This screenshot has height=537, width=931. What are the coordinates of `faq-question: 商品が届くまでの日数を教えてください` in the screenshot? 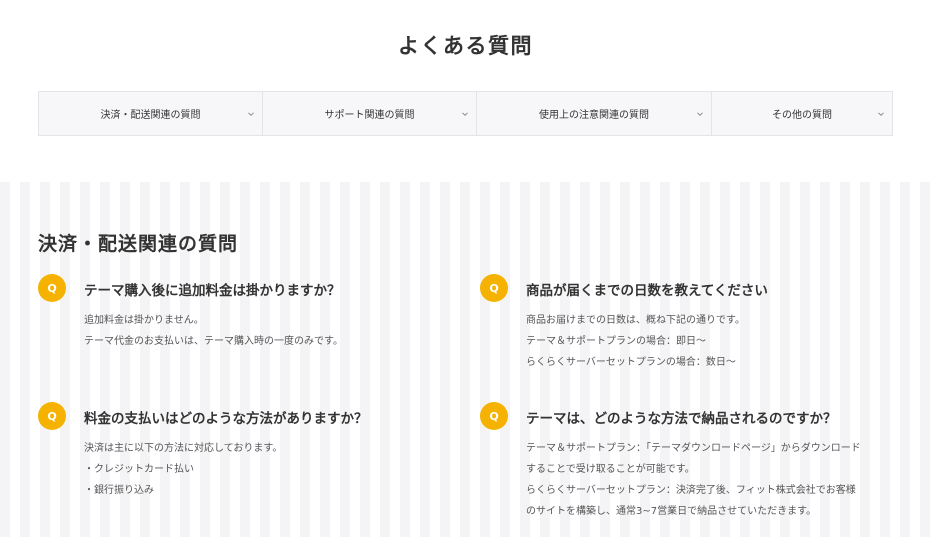 It's located at (647, 291).